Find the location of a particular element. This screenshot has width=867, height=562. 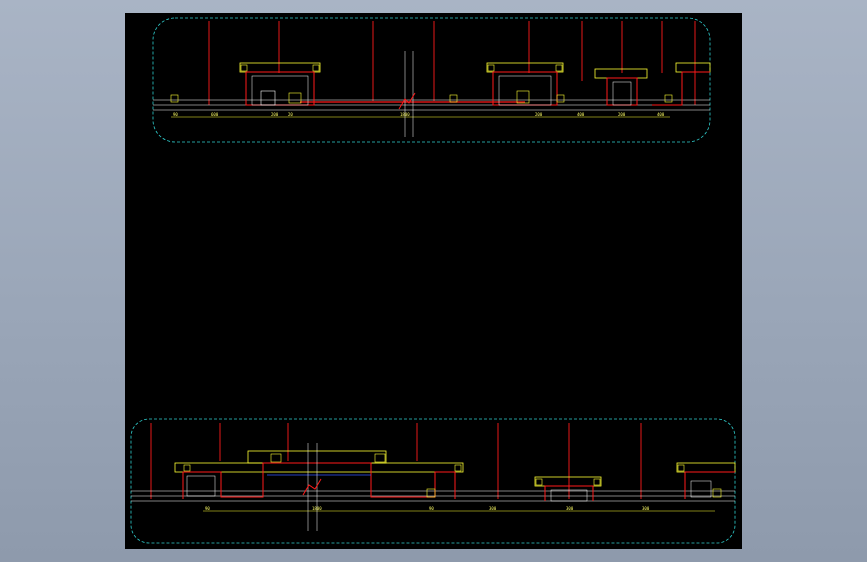

bottom-slab is located at coordinates (433, 496).